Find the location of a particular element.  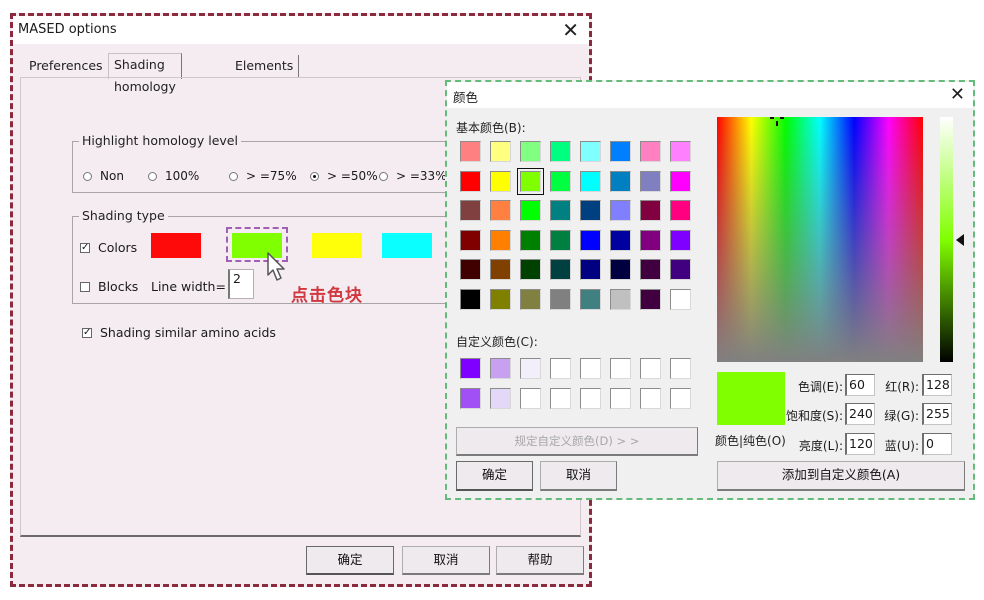

radio-50: > =50% is located at coordinates (344, 176).